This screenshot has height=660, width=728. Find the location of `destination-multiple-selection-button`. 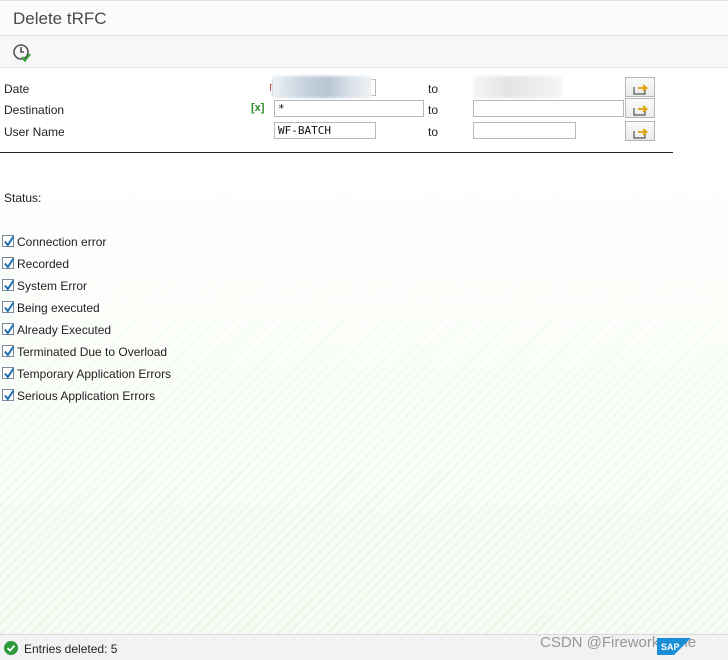

destination-multiple-selection-button is located at coordinates (640, 108).